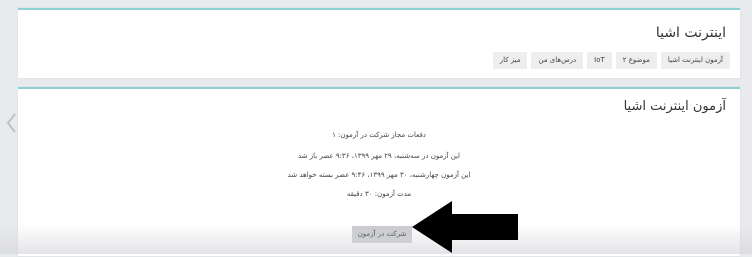  Describe the element at coordinates (382, 234) in the screenshot. I see `attempt-quiz-button: شرکت در آزمون` at that location.